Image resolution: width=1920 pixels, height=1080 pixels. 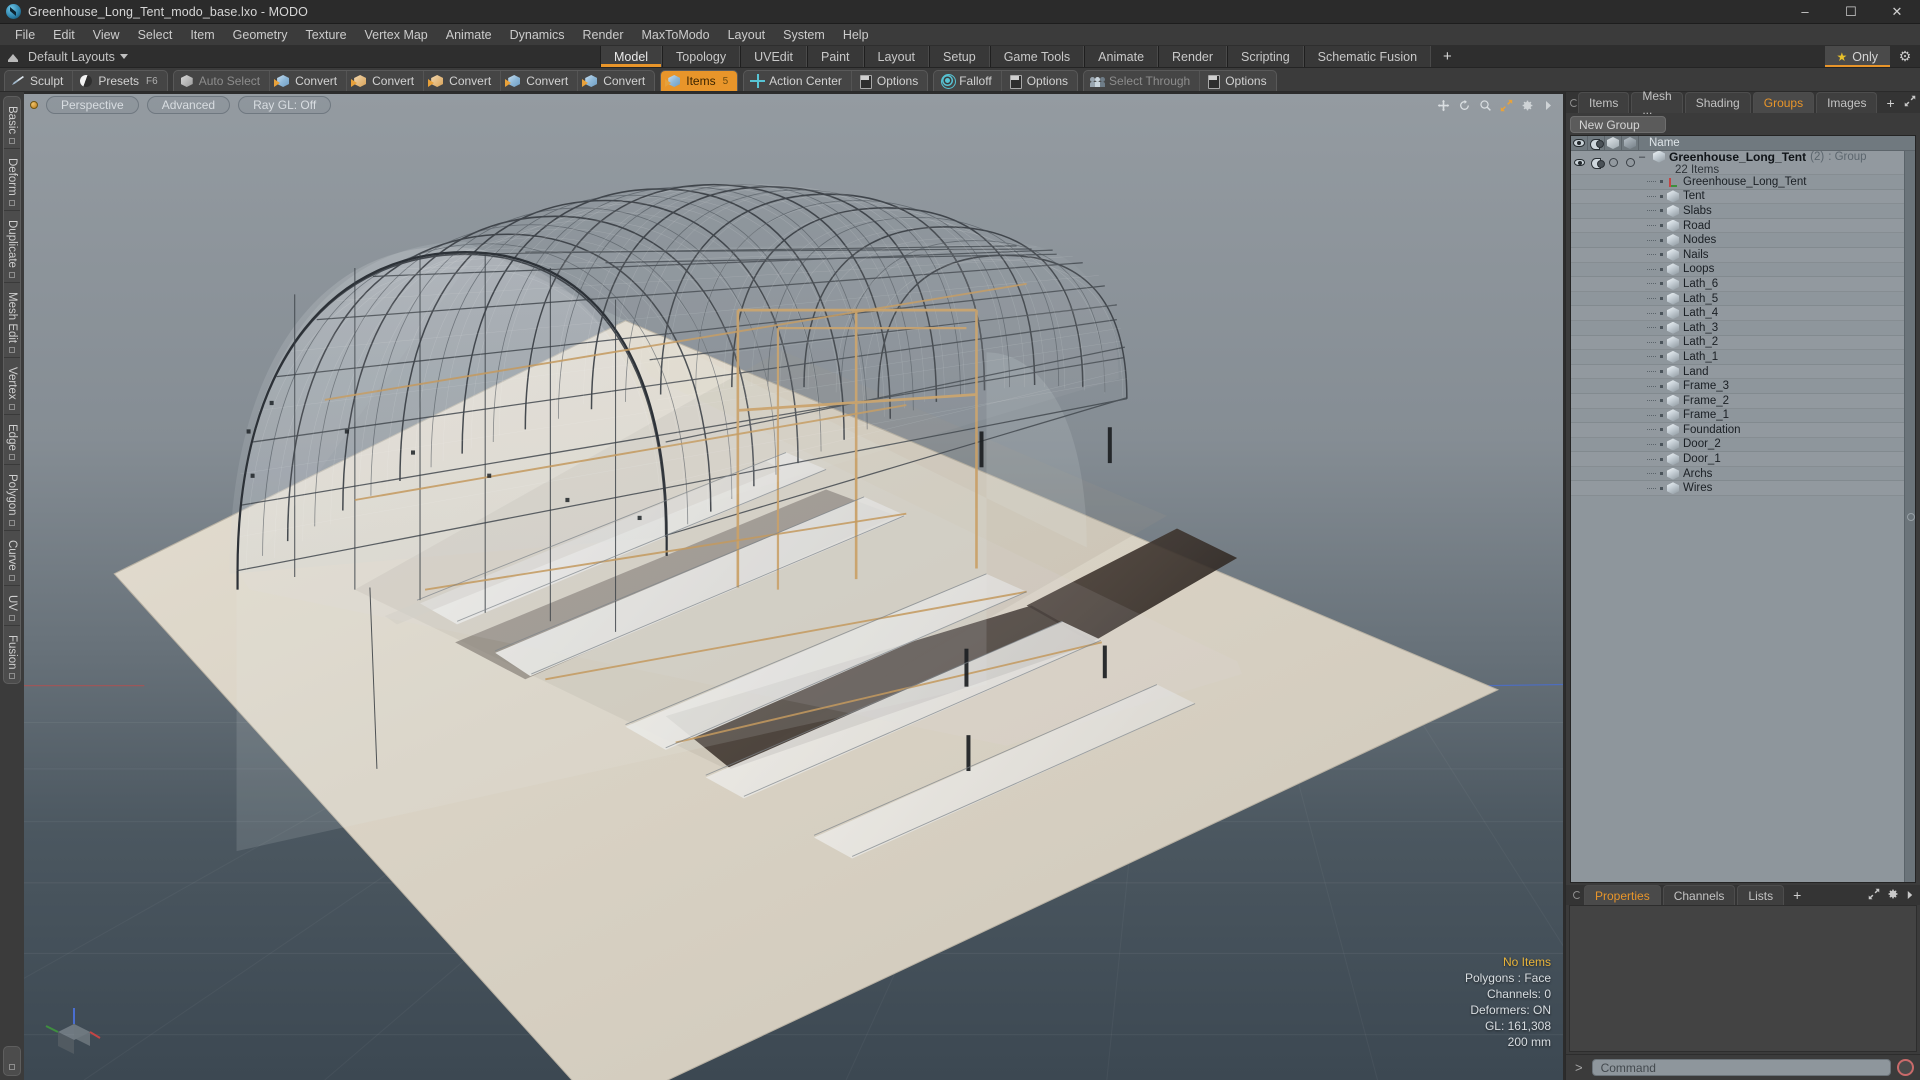 I want to click on panel-tab-groups: Groups, so click(x=1783, y=102).